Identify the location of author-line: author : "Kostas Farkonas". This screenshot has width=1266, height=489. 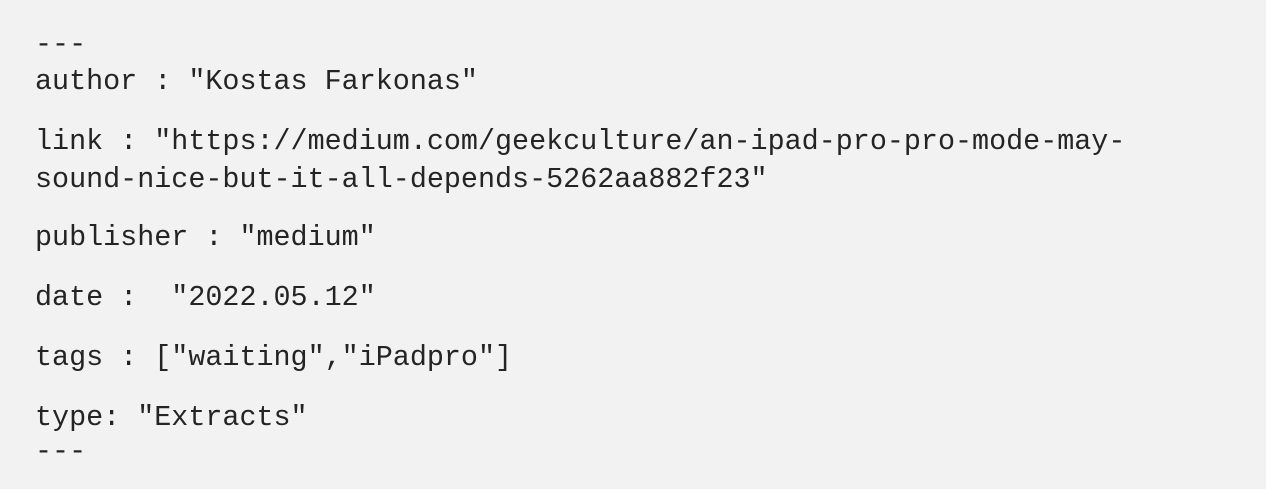
(256, 81).